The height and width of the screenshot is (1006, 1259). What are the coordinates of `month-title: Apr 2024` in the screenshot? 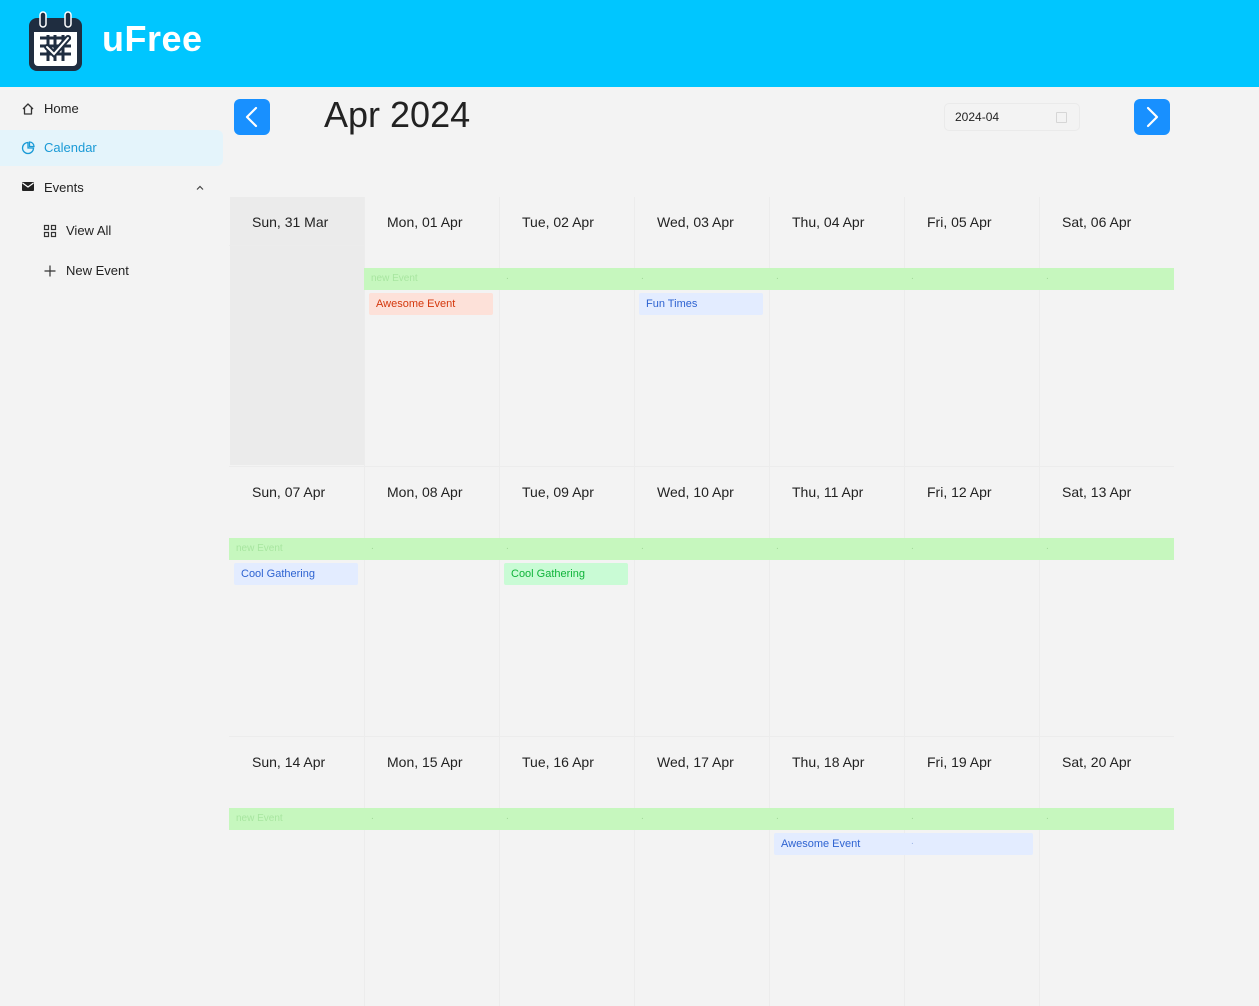 It's located at (397, 114).